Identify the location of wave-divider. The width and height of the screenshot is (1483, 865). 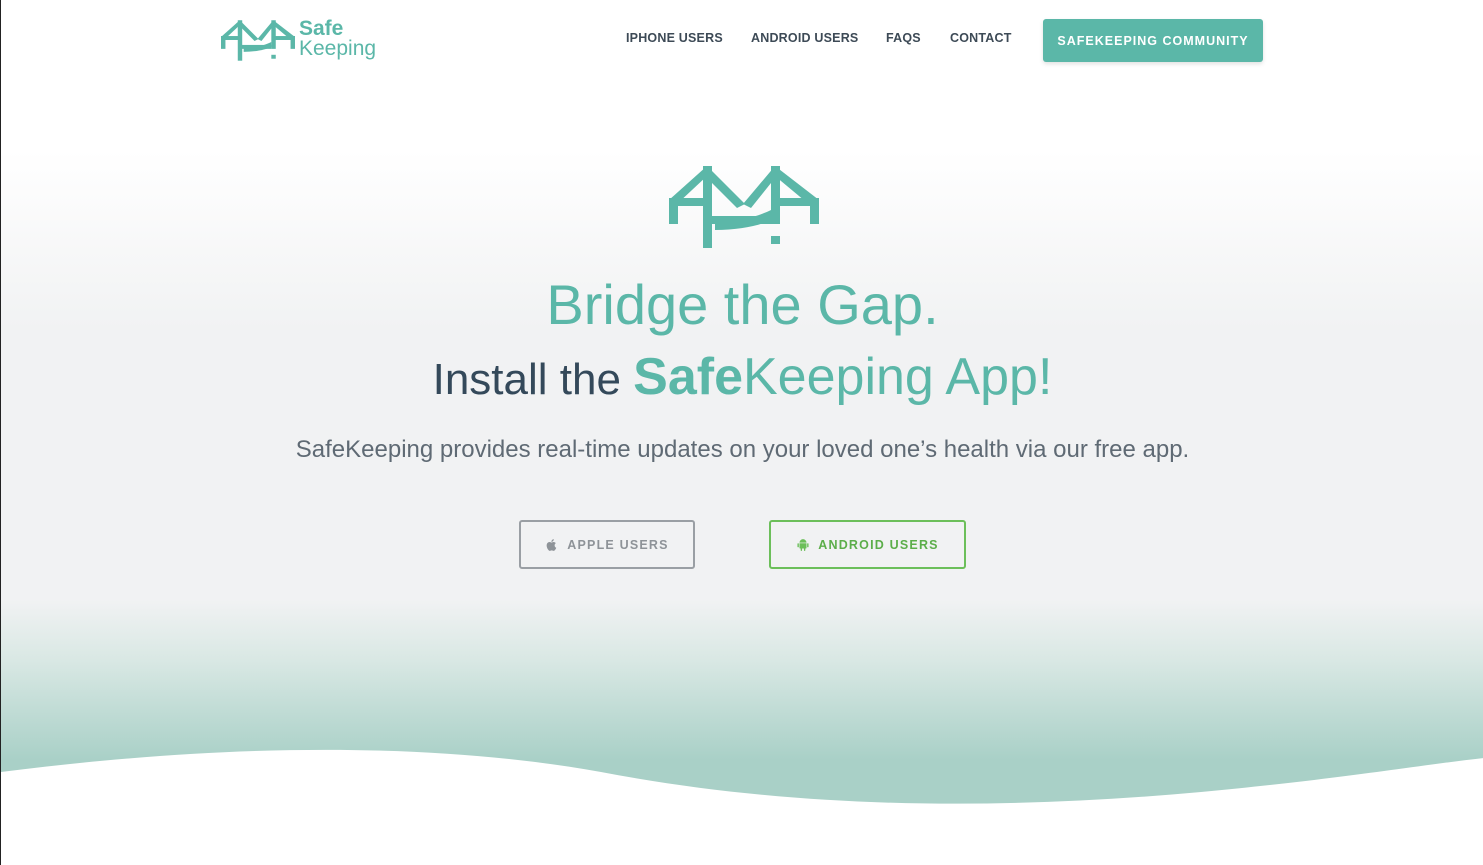
(742, 807).